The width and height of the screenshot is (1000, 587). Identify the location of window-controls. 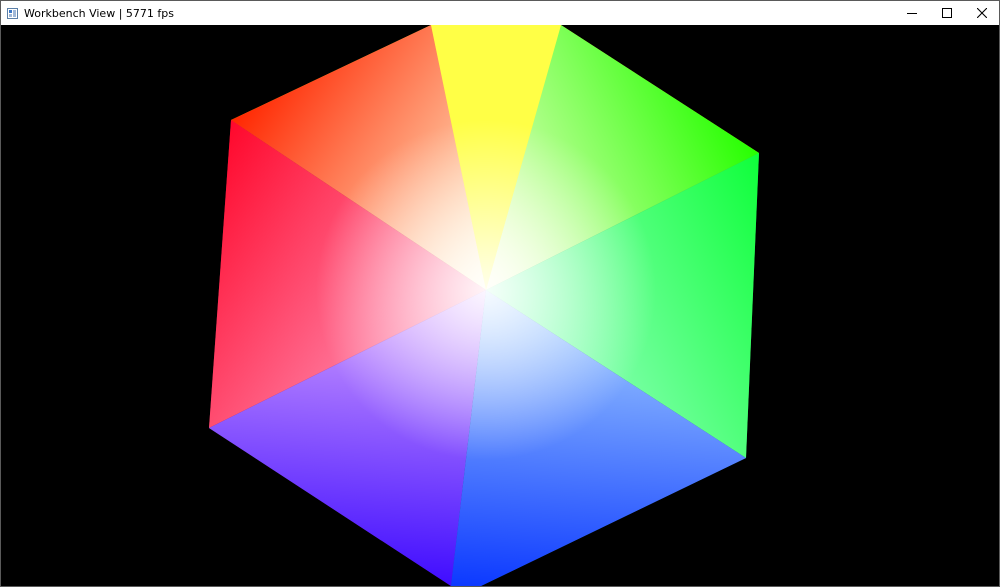
(946, 13).